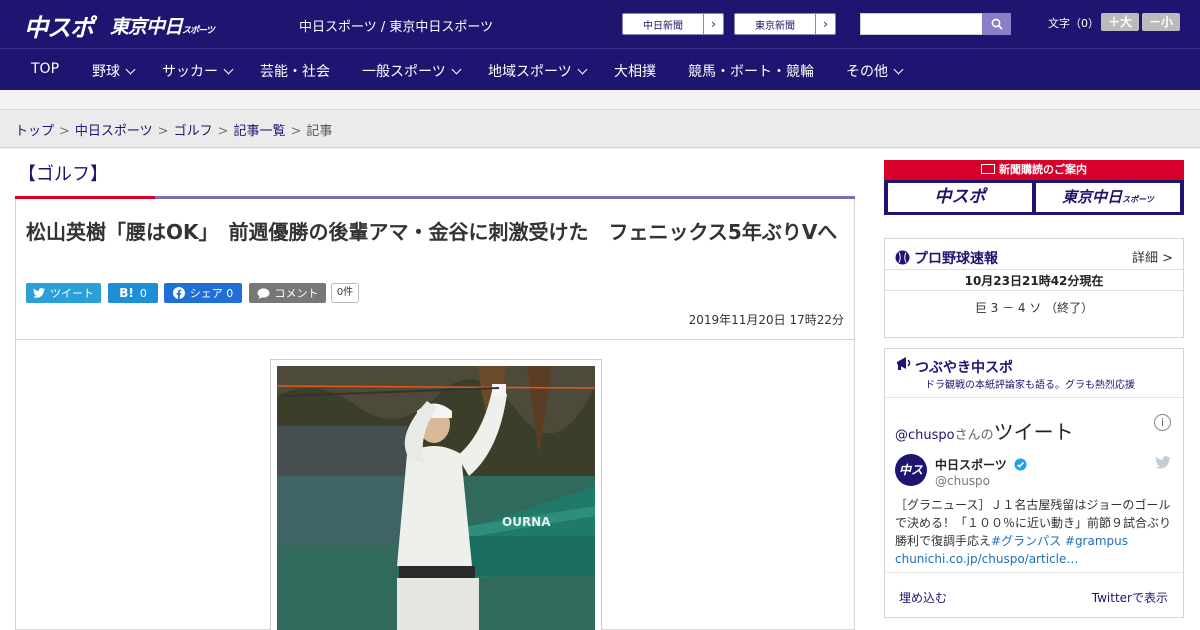 The width and height of the screenshot is (1200, 630). I want to click on nav-label: 競馬・ボート・競輪, so click(751, 72).